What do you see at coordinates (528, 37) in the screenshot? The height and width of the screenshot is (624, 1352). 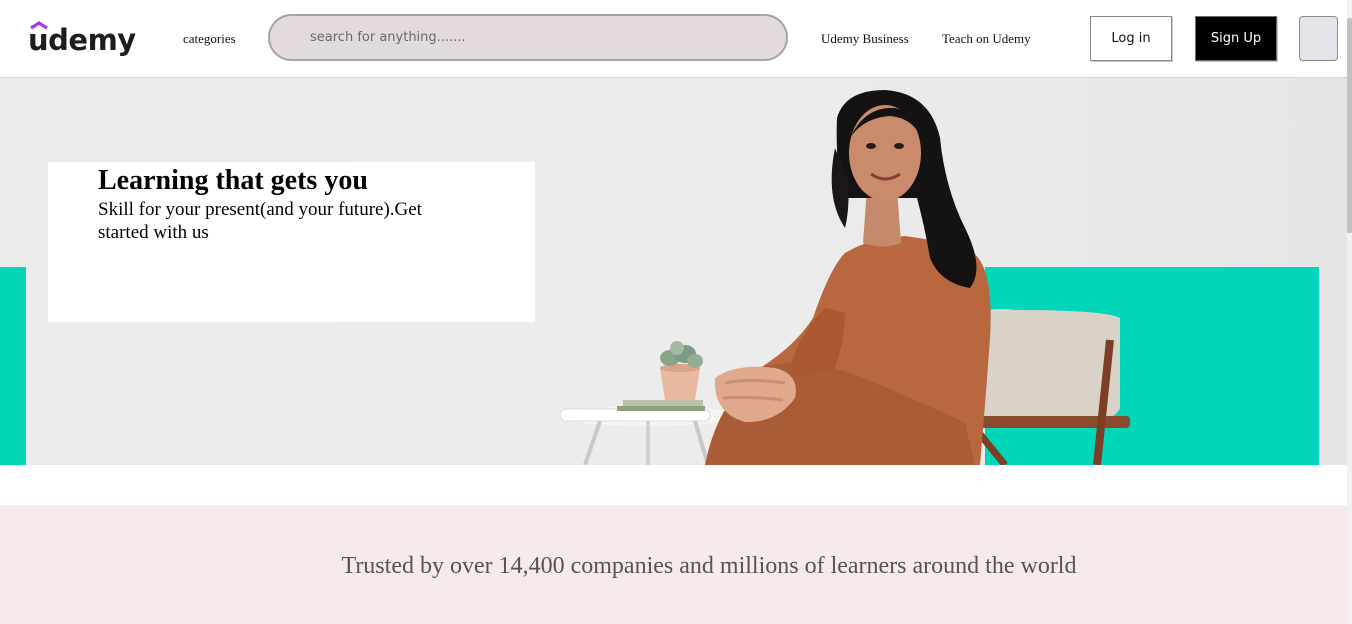 I see `search-input` at bounding box center [528, 37].